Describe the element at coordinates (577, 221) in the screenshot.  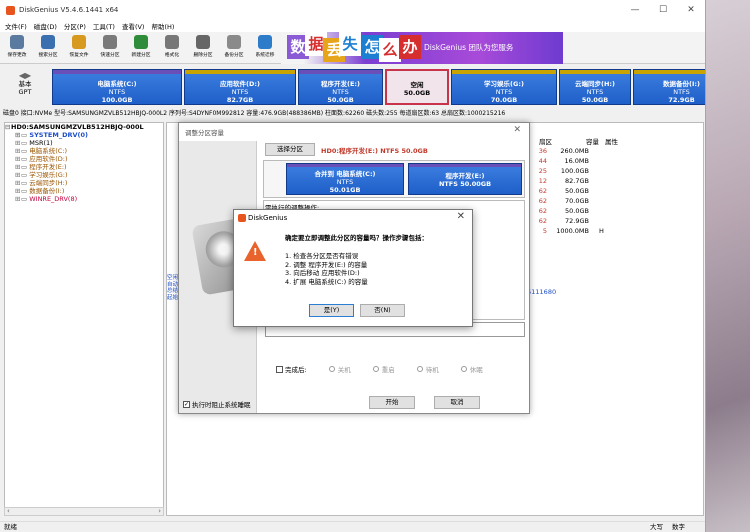
I see `cell-cap: 72.9GB` at that location.